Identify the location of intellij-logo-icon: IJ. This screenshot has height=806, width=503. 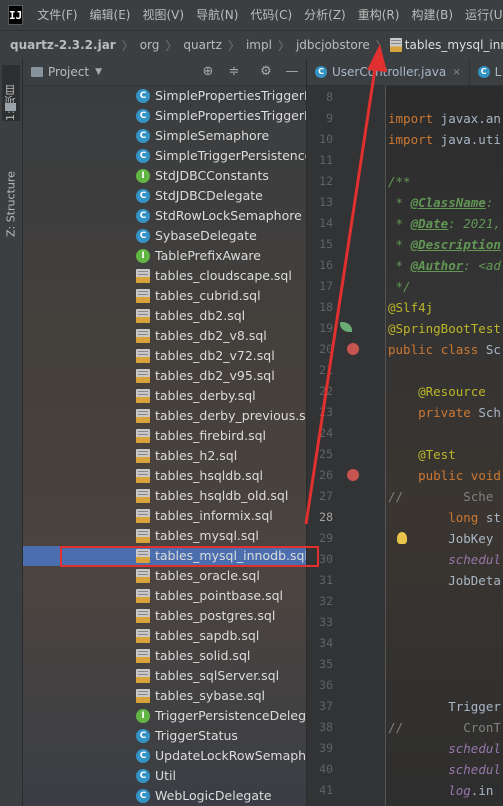
(16, 15).